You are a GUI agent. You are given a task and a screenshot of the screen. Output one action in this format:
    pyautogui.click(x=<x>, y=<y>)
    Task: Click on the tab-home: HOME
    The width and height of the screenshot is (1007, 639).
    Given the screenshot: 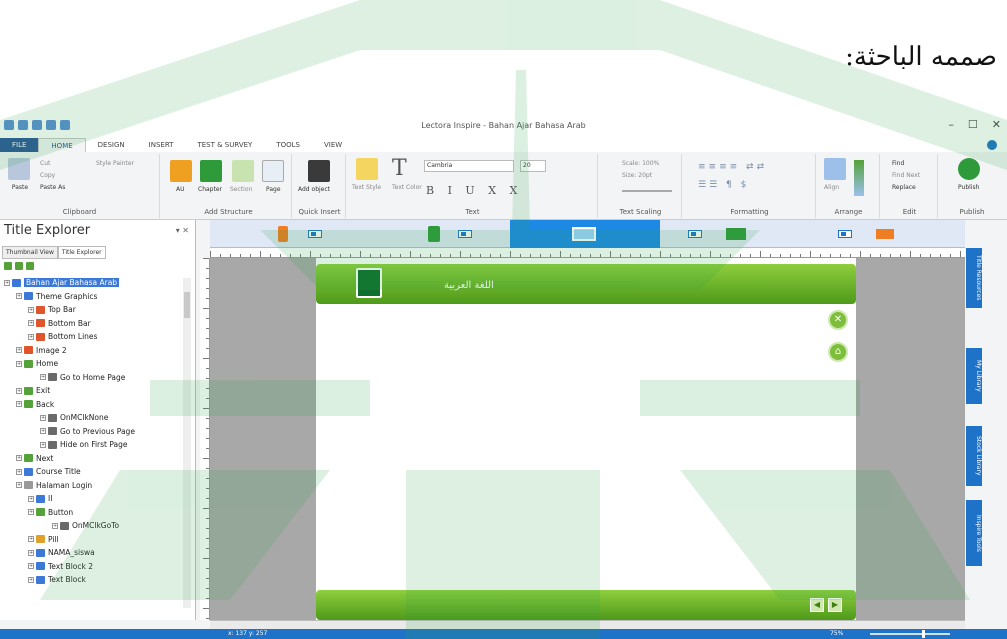 What is the action you would take?
    pyautogui.click(x=62, y=145)
    